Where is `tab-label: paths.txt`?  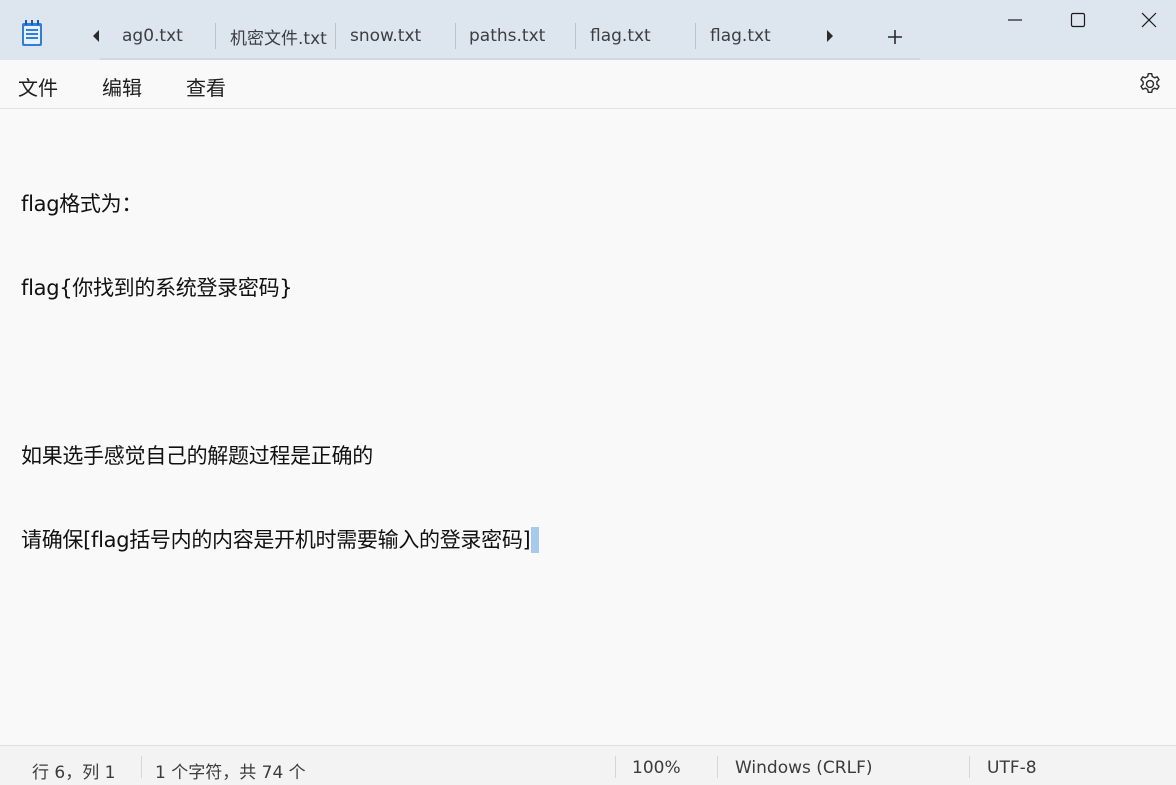
tab-label: paths.txt is located at coordinates (507, 36).